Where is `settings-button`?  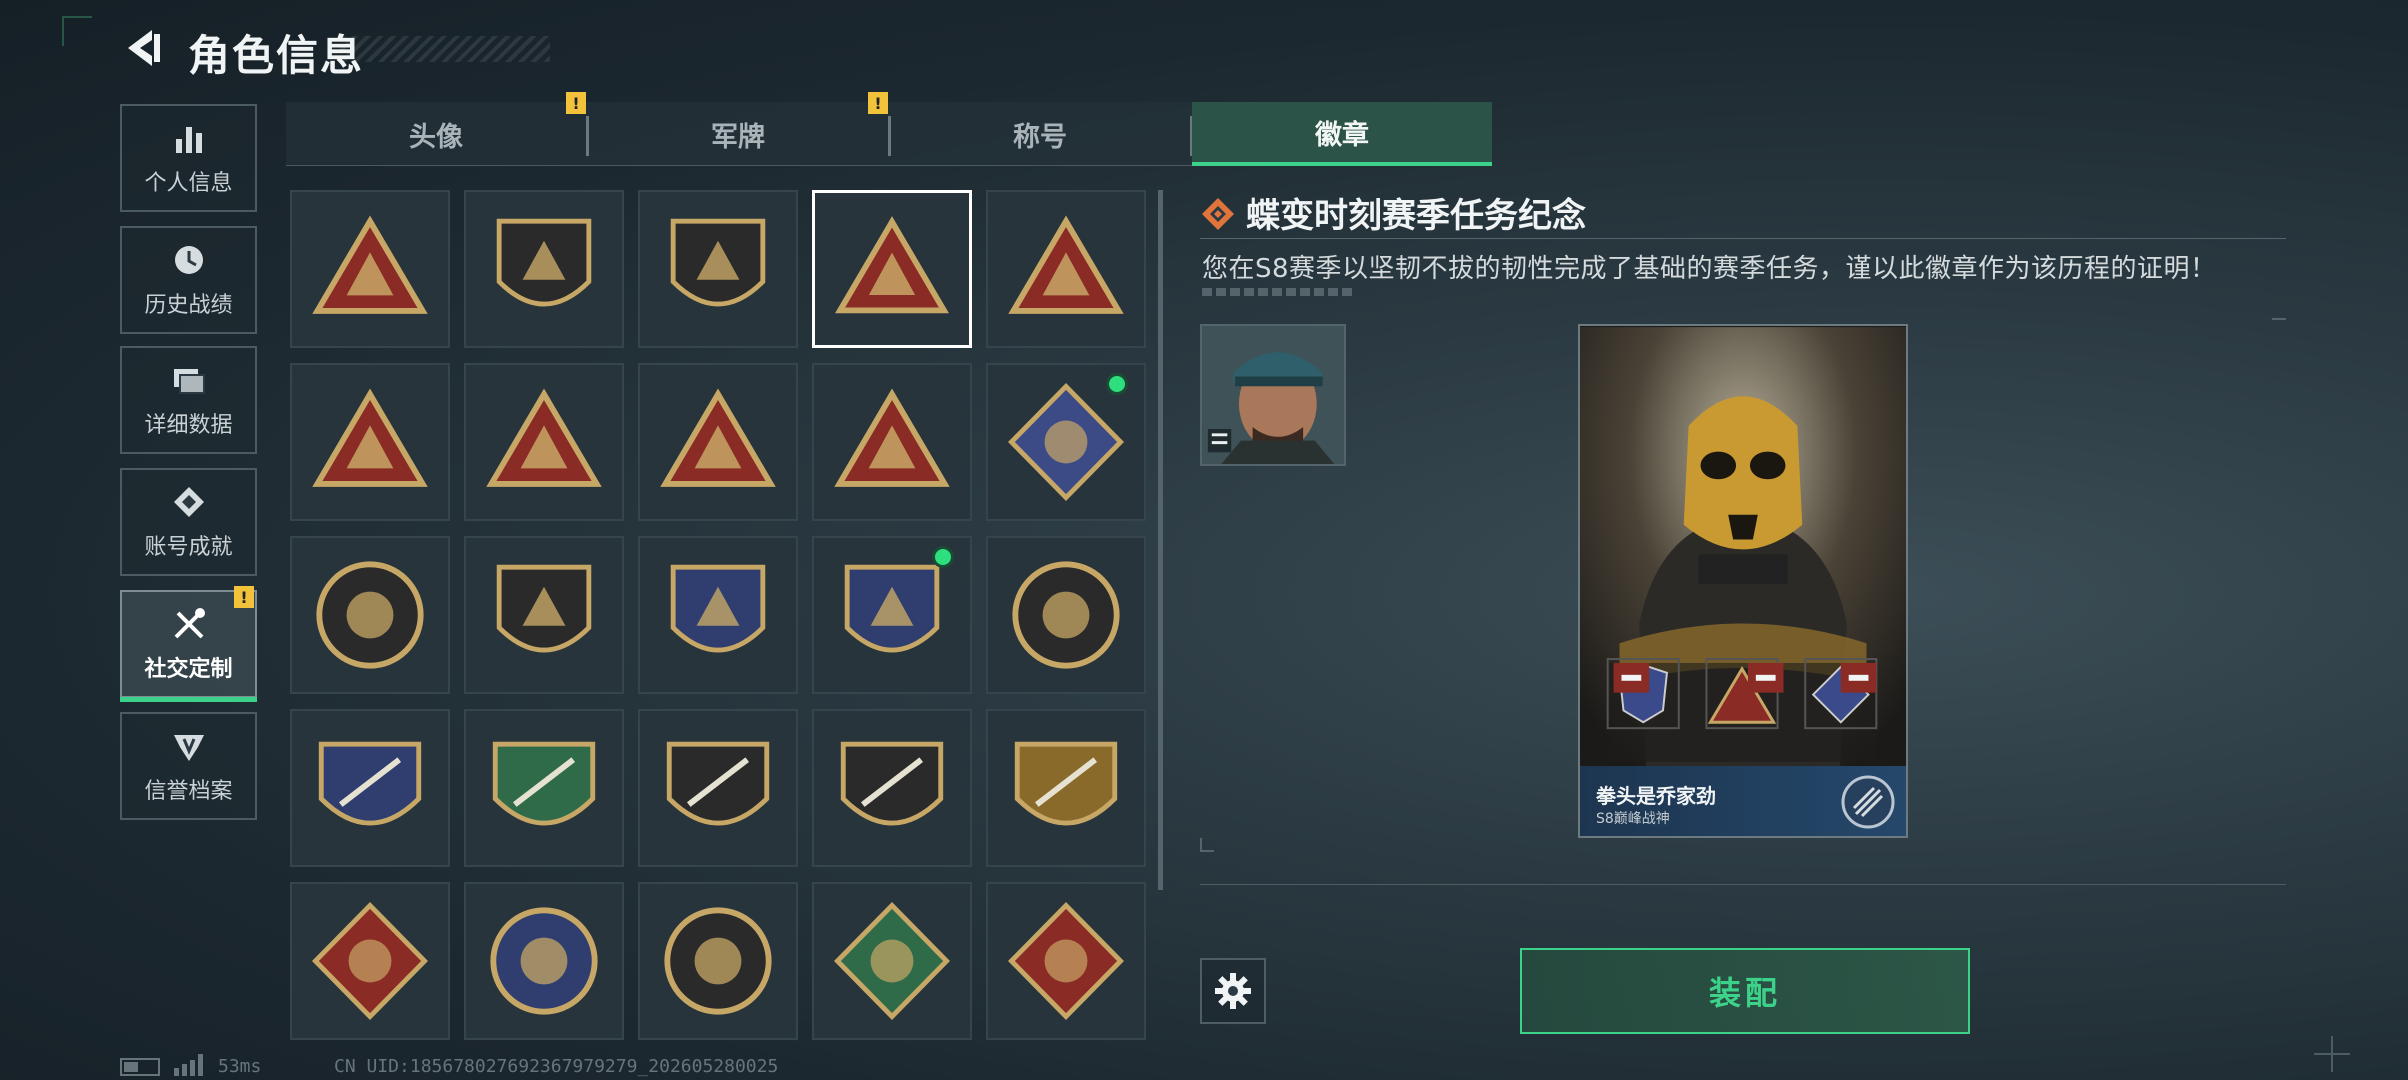
settings-button is located at coordinates (1233, 991).